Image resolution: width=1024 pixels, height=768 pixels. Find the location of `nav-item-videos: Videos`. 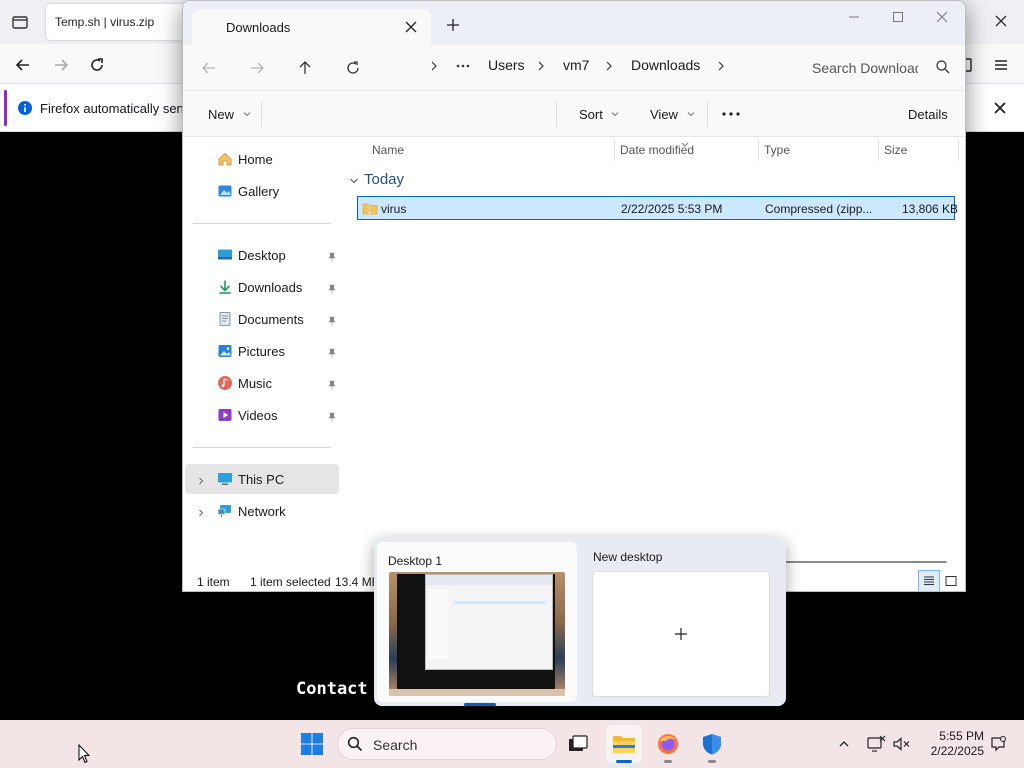

nav-item-videos: Videos is located at coordinates (262, 415).